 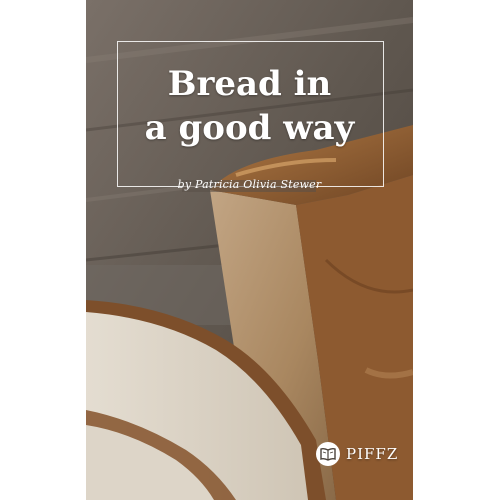 What do you see at coordinates (328, 454) in the screenshot?
I see `open-book-icon` at bounding box center [328, 454].